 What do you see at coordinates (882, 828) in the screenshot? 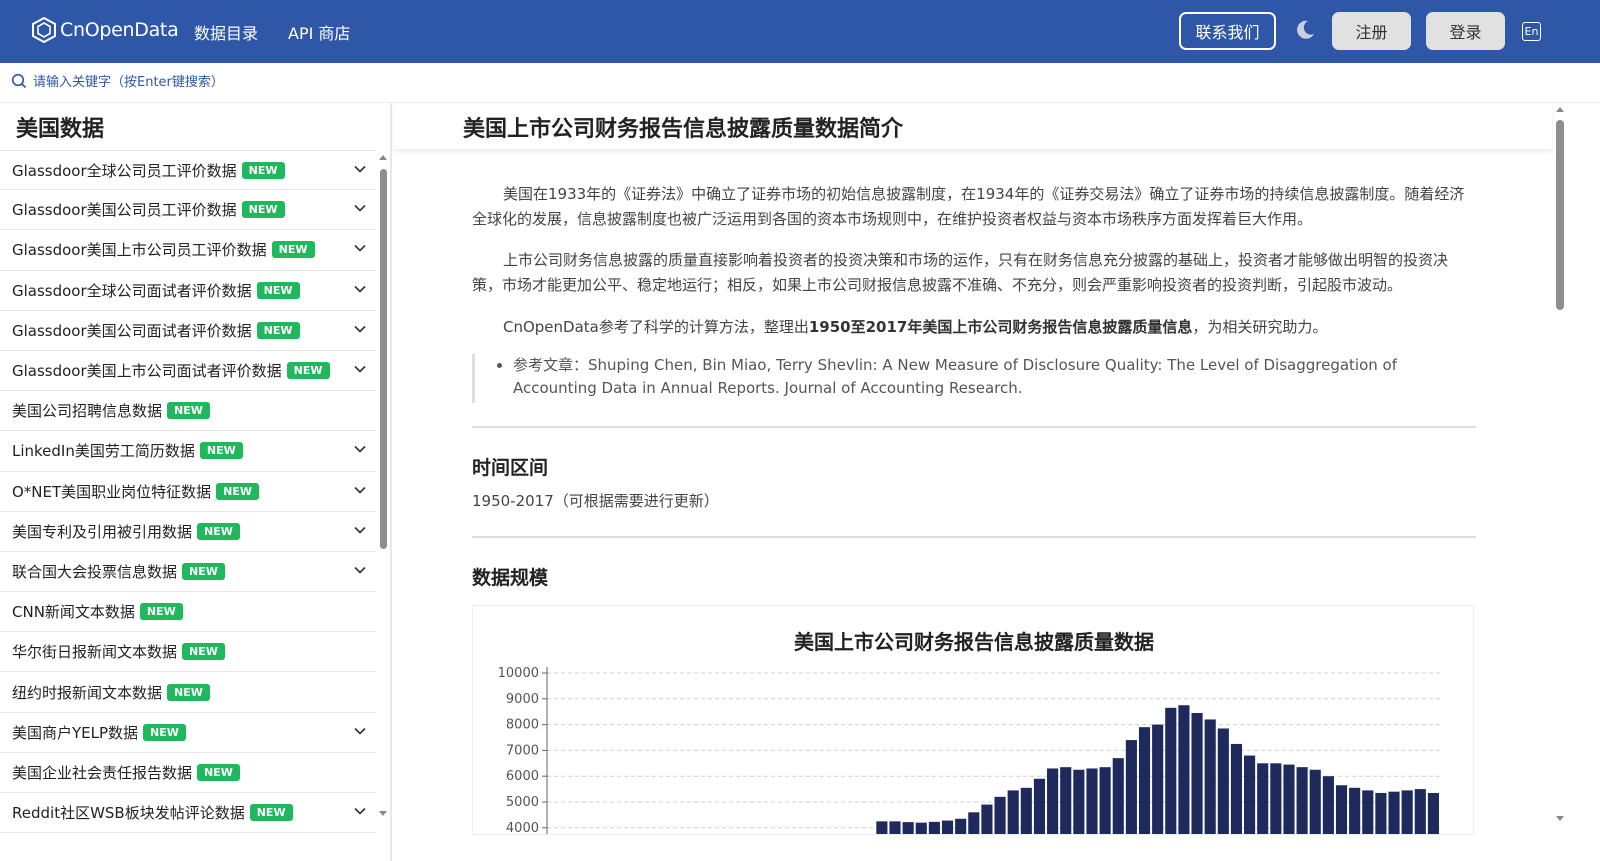
I see `bar-1975` at bounding box center [882, 828].